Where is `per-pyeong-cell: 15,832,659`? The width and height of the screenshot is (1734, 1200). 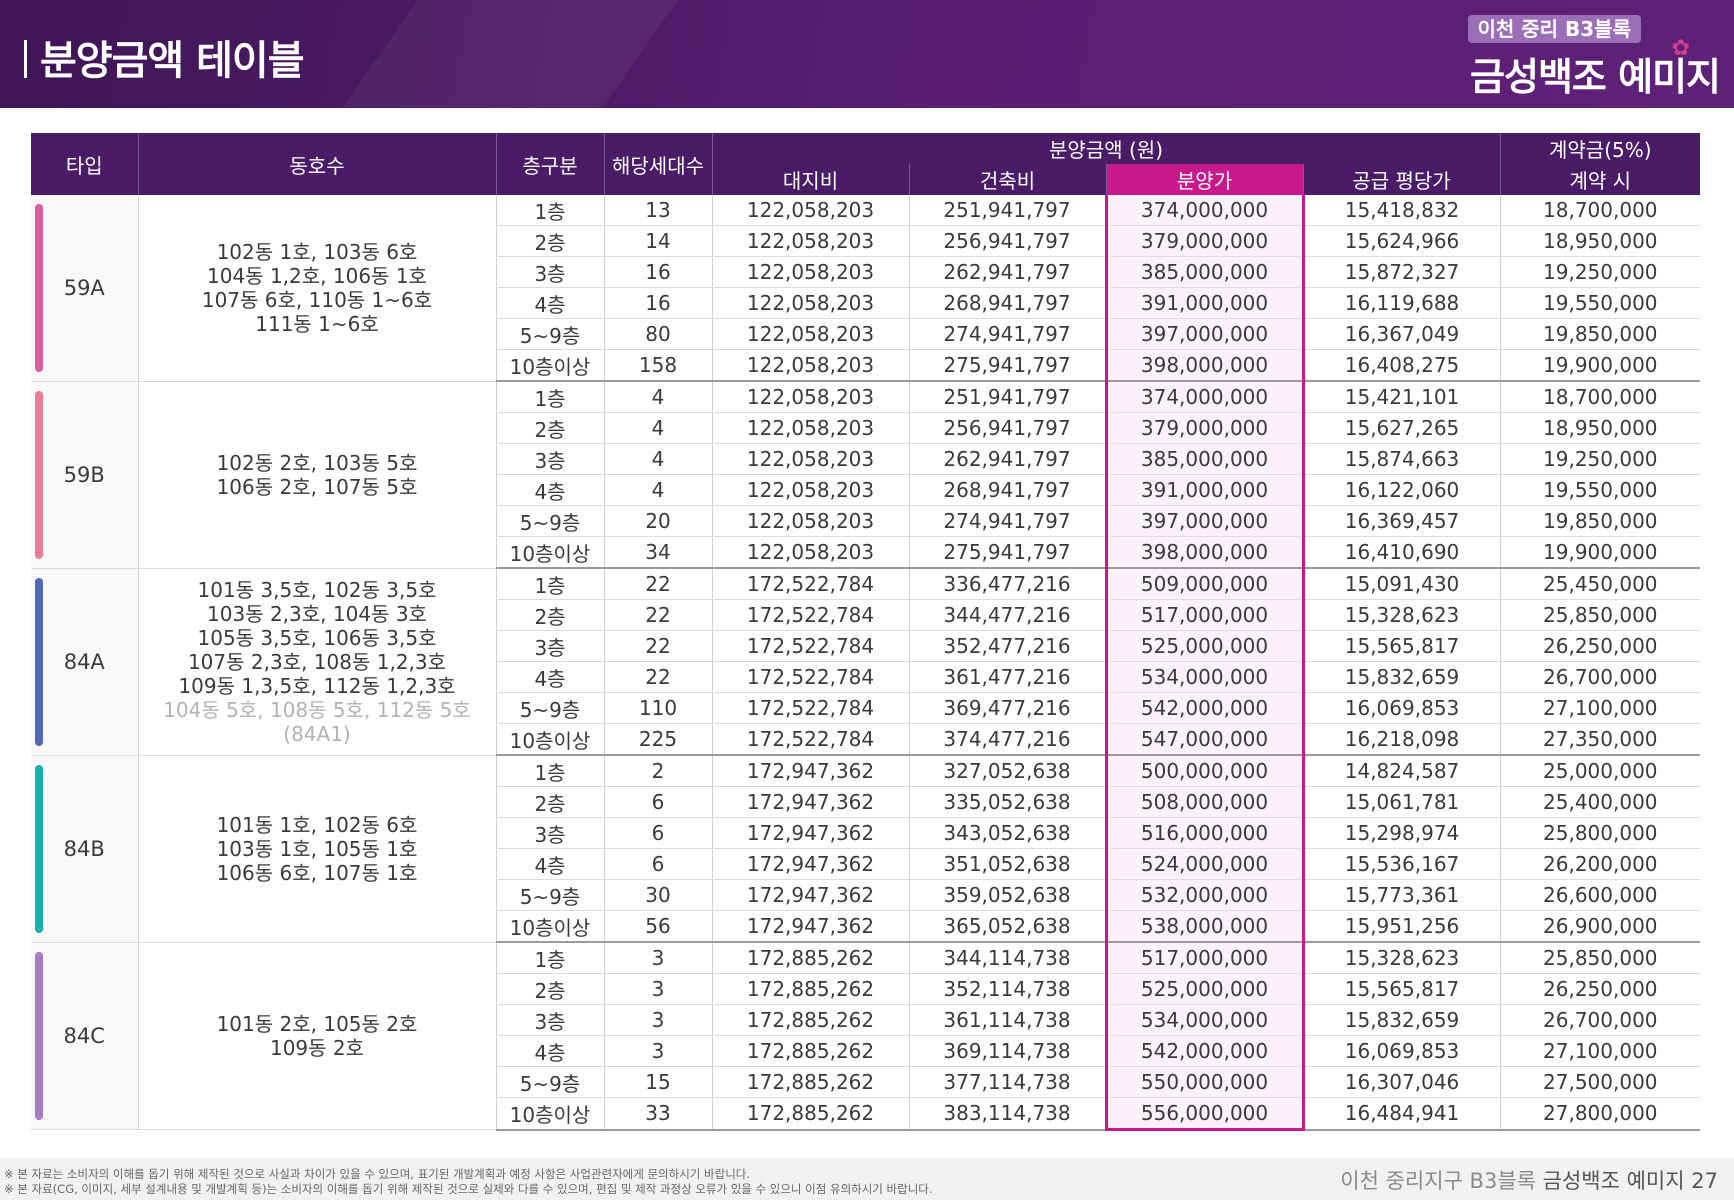
per-pyeong-cell: 15,832,659 is located at coordinates (1401, 1020).